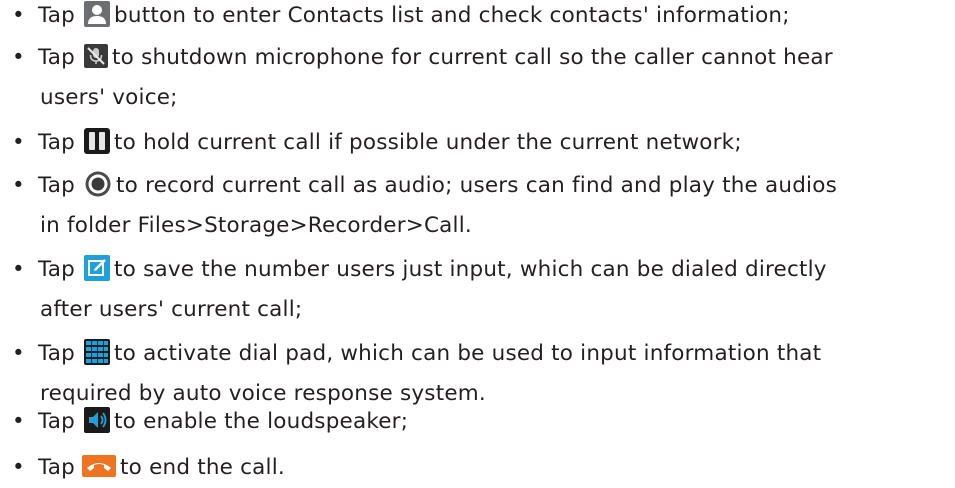 The width and height of the screenshot is (955, 488). Describe the element at coordinates (97, 420) in the screenshot. I see `loudspeaker-icon` at that location.